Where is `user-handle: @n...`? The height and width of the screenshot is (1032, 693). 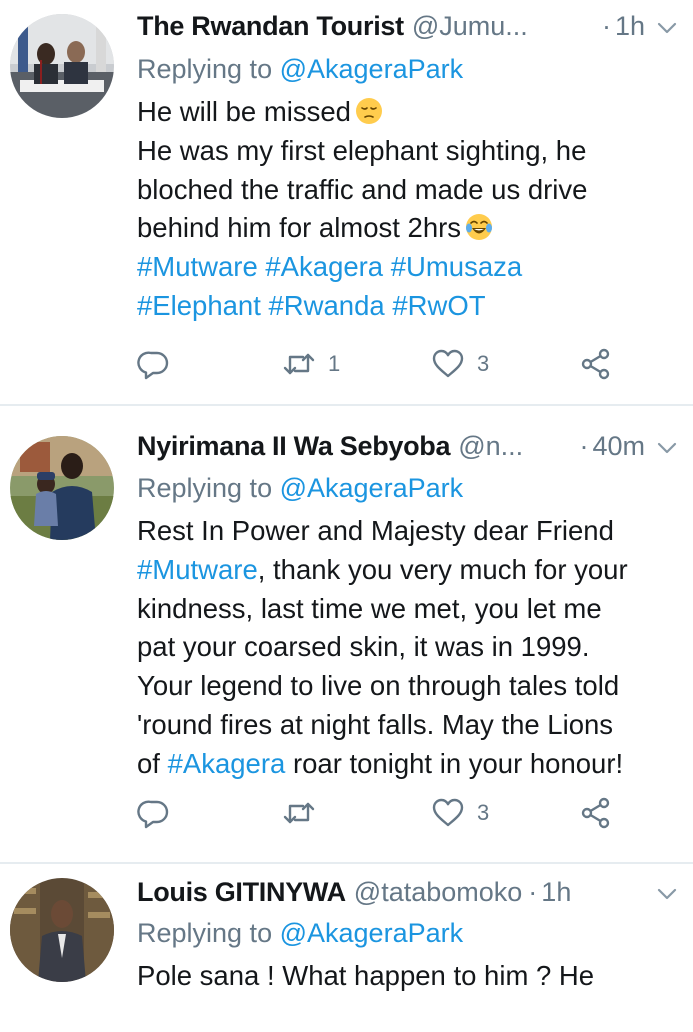
user-handle: @n... is located at coordinates (490, 446).